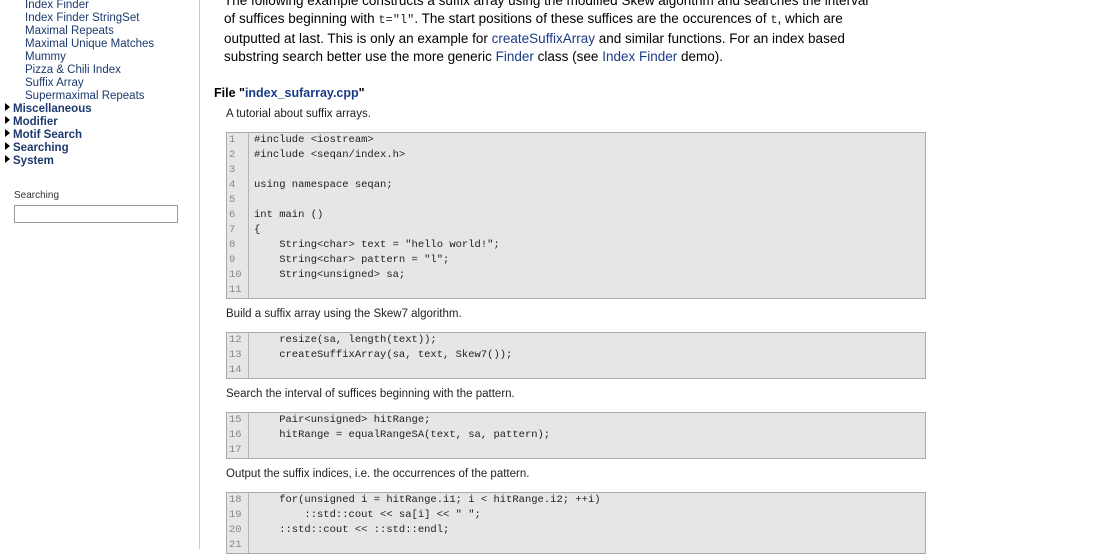  What do you see at coordinates (37, 195) in the screenshot?
I see `search-label: Searching` at bounding box center [37, 195].